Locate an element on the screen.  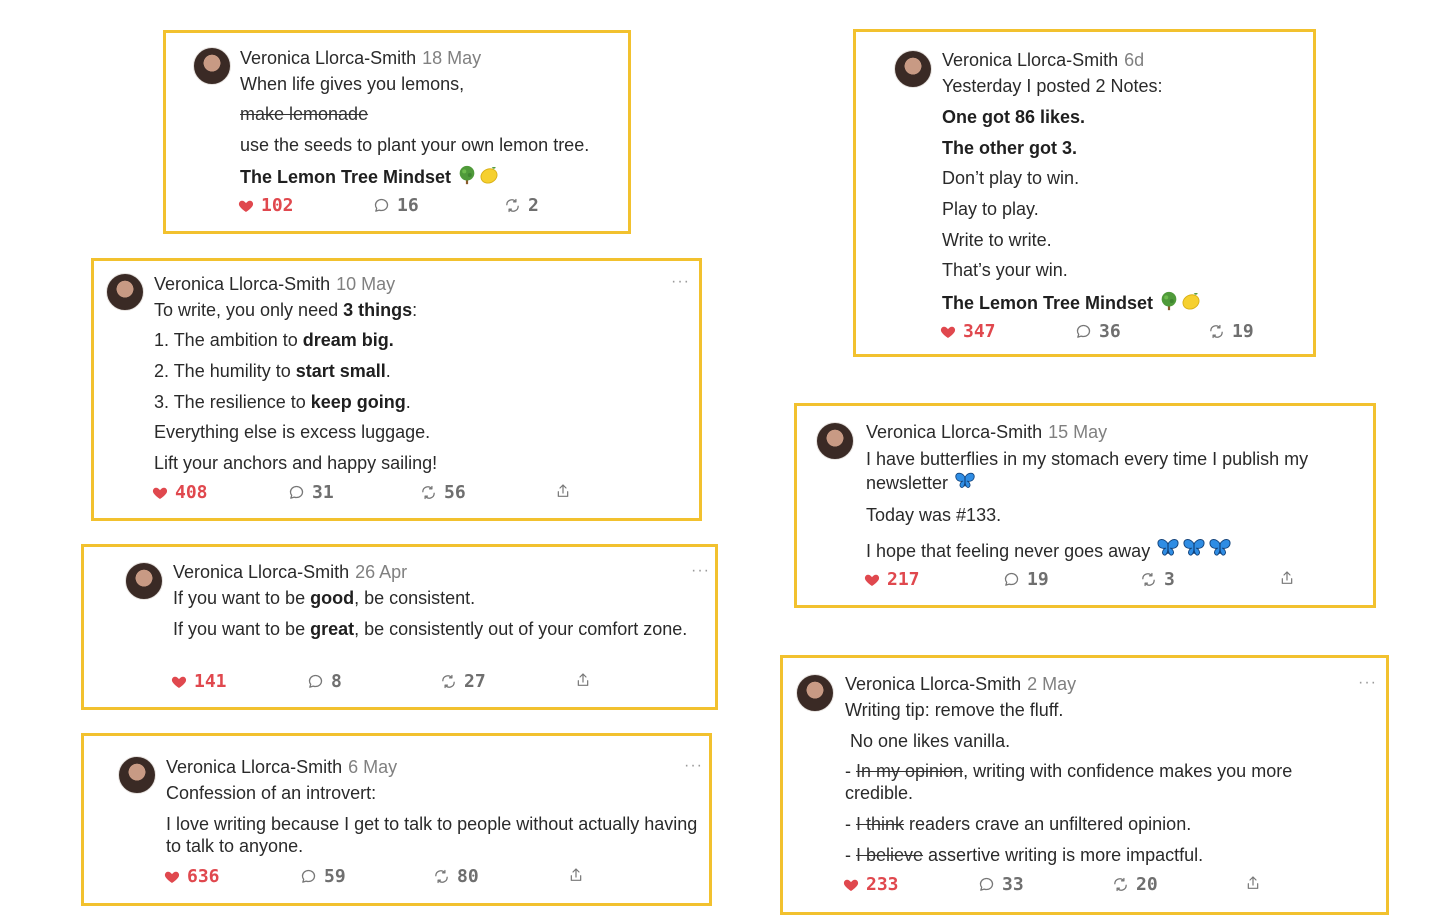
note-date: 26 Apr is located at coordinates (381, 572).